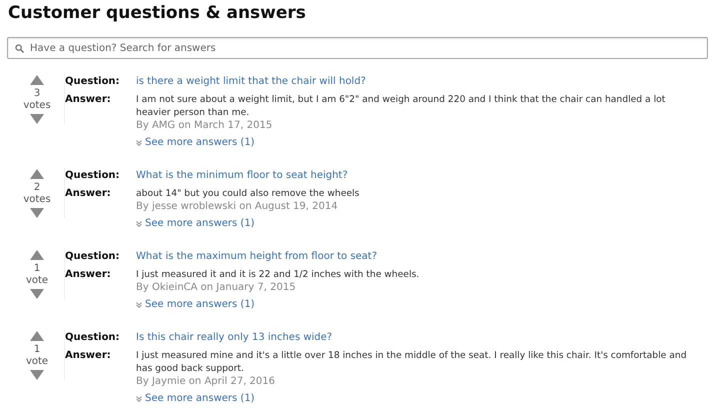 The width and height of the screenshot is (720, 419). Describe the element at coordinates (414, 338) in the screenshot. I see `question-link: Is this chair really only 13 inches wide?` at that location.